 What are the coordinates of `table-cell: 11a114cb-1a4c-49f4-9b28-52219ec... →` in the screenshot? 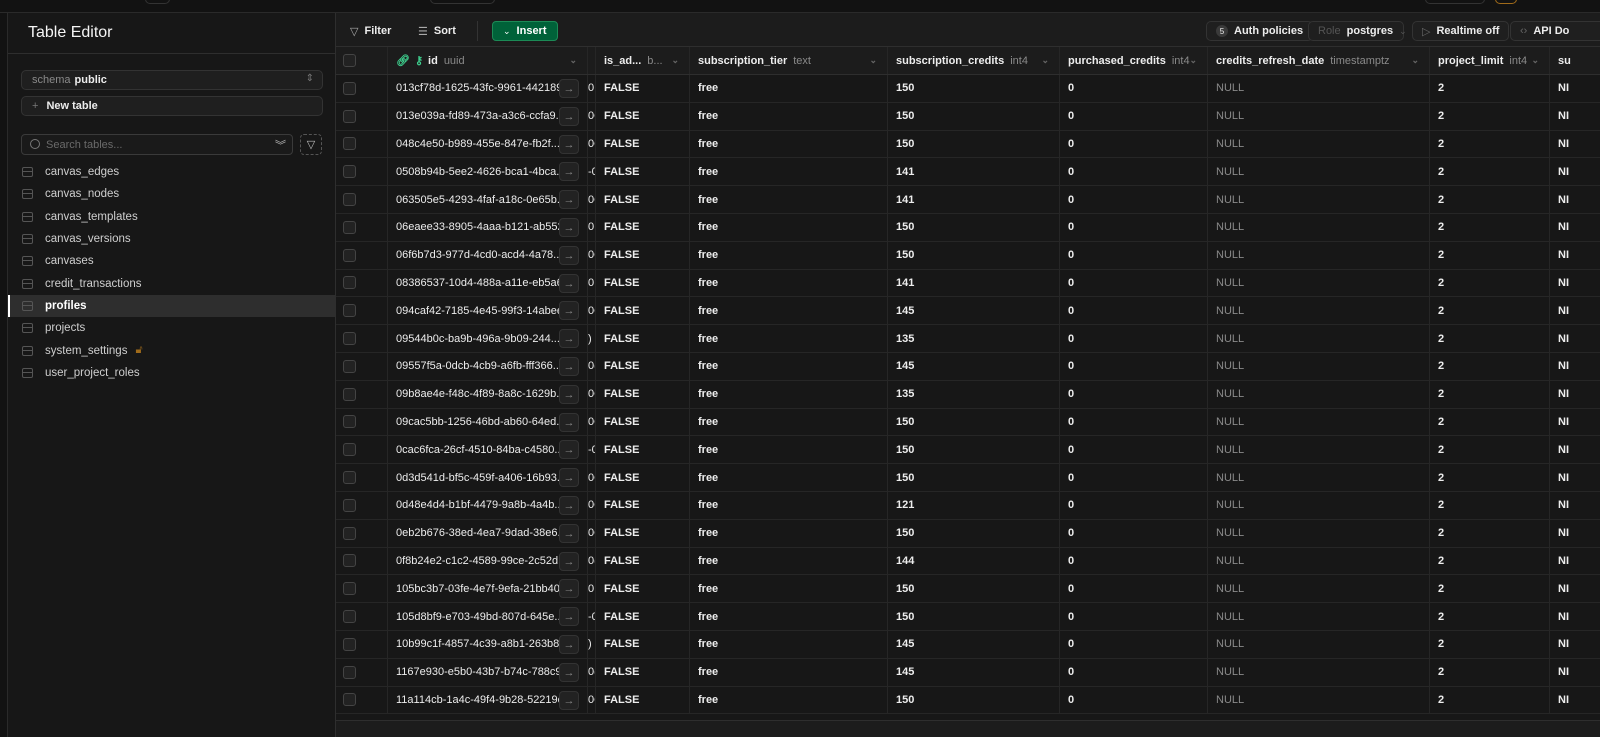 It's located at (488, 700).